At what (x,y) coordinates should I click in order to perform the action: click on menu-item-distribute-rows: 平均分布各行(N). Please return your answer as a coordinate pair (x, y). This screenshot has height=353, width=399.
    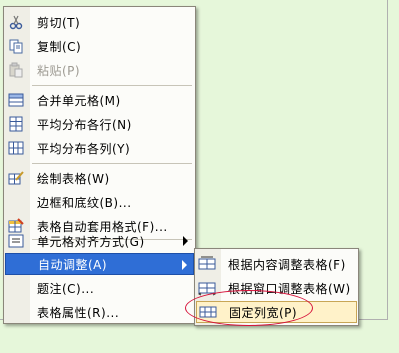
    Looking at the image, I should click on (99, 124).